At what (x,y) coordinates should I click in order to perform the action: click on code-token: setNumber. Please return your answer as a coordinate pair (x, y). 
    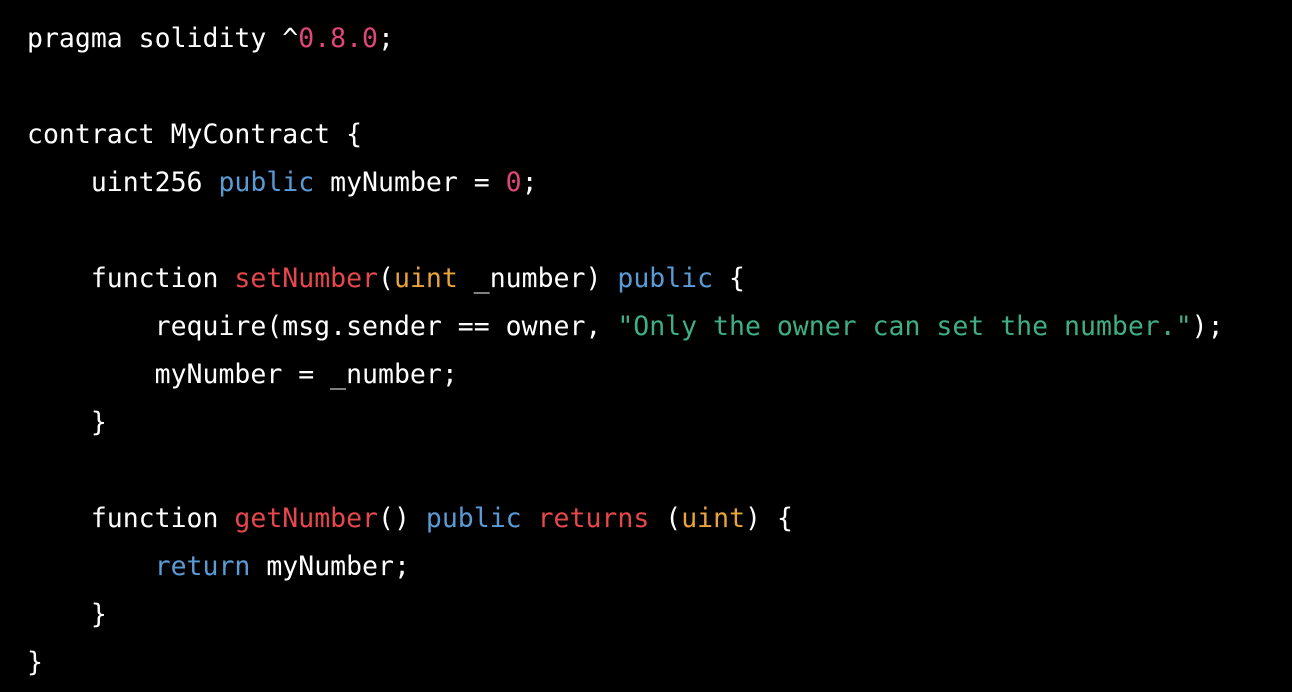
    Looking at the image, I should click on (306, 278).